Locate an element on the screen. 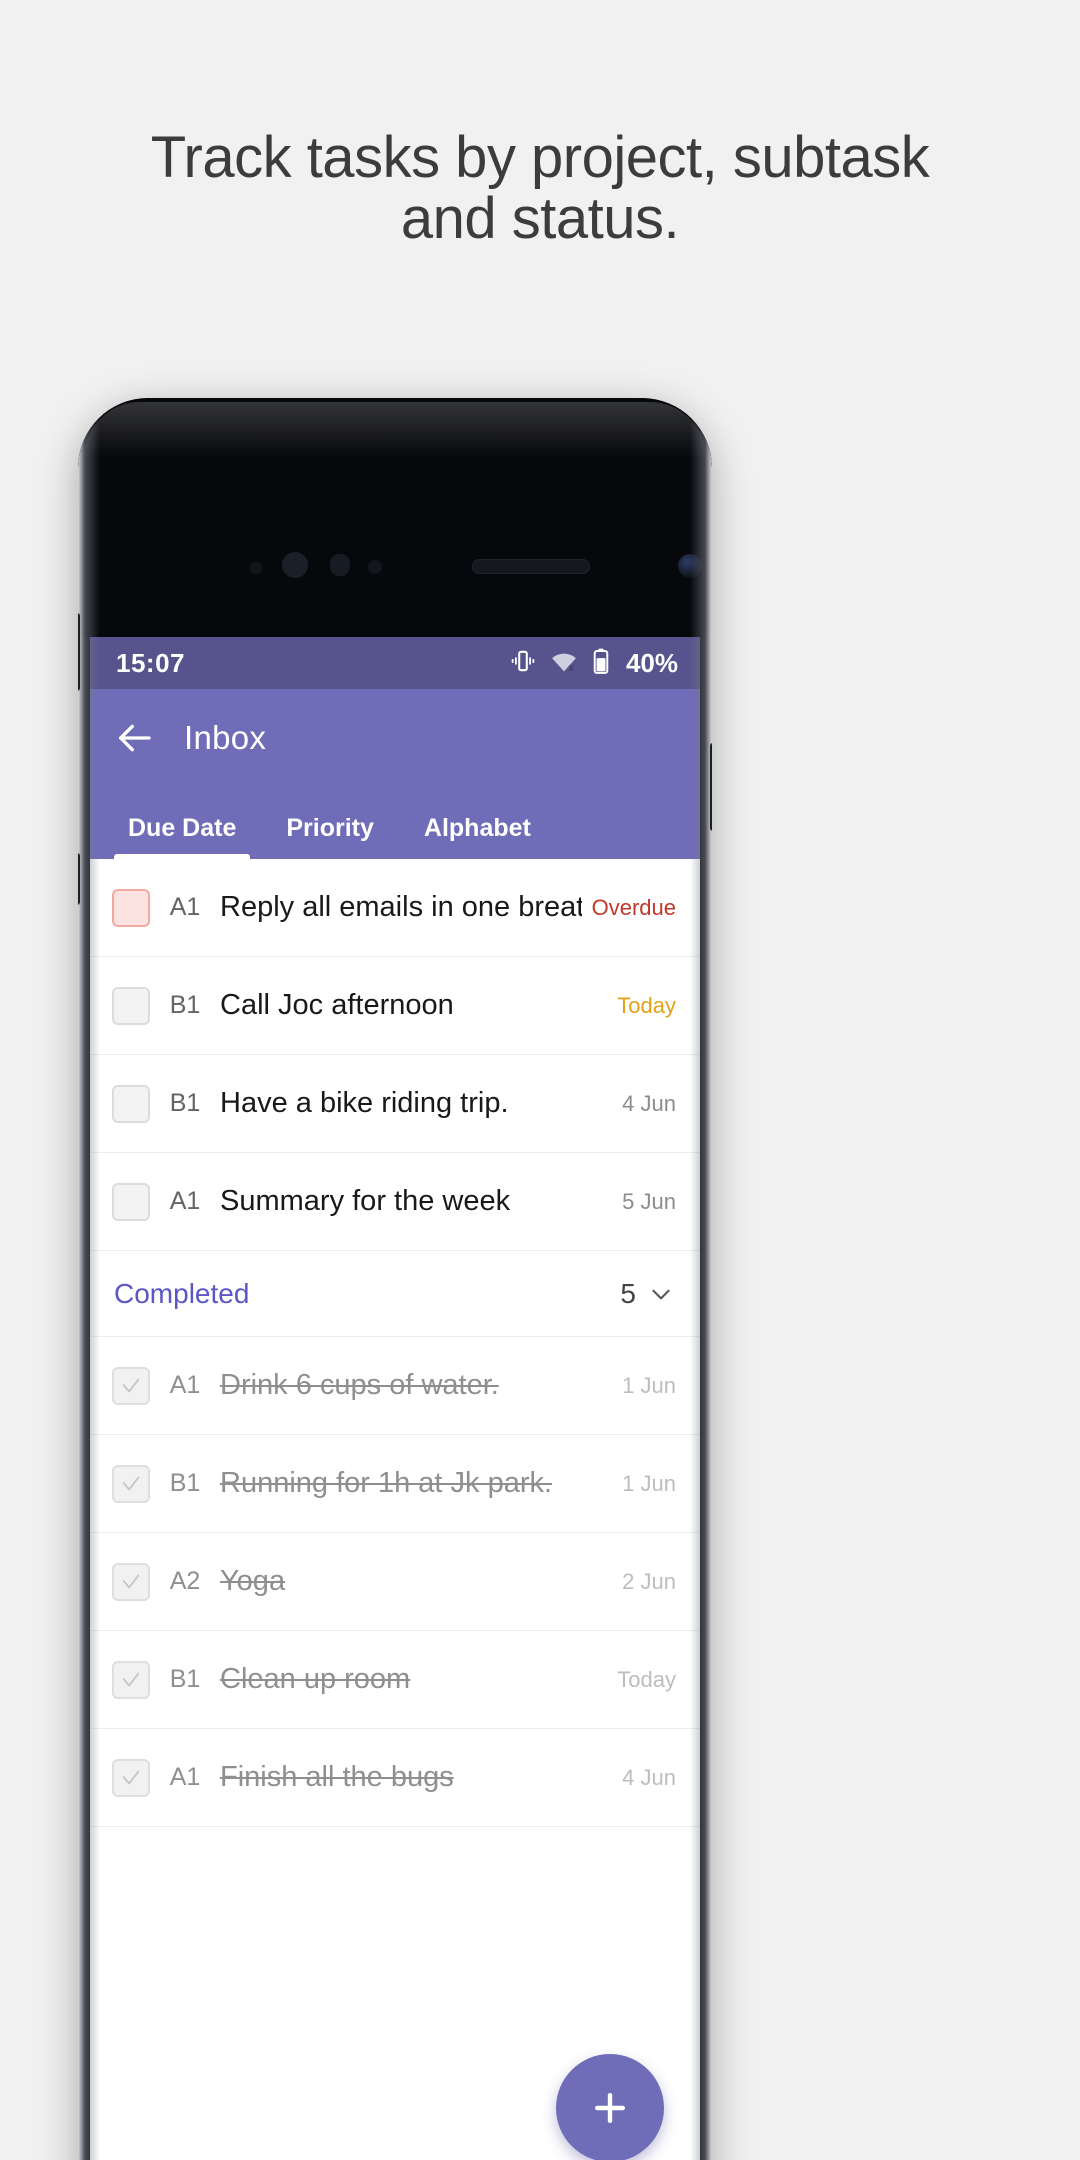  status-bar-clock: 15:07 is located at coordinates (150, 662).